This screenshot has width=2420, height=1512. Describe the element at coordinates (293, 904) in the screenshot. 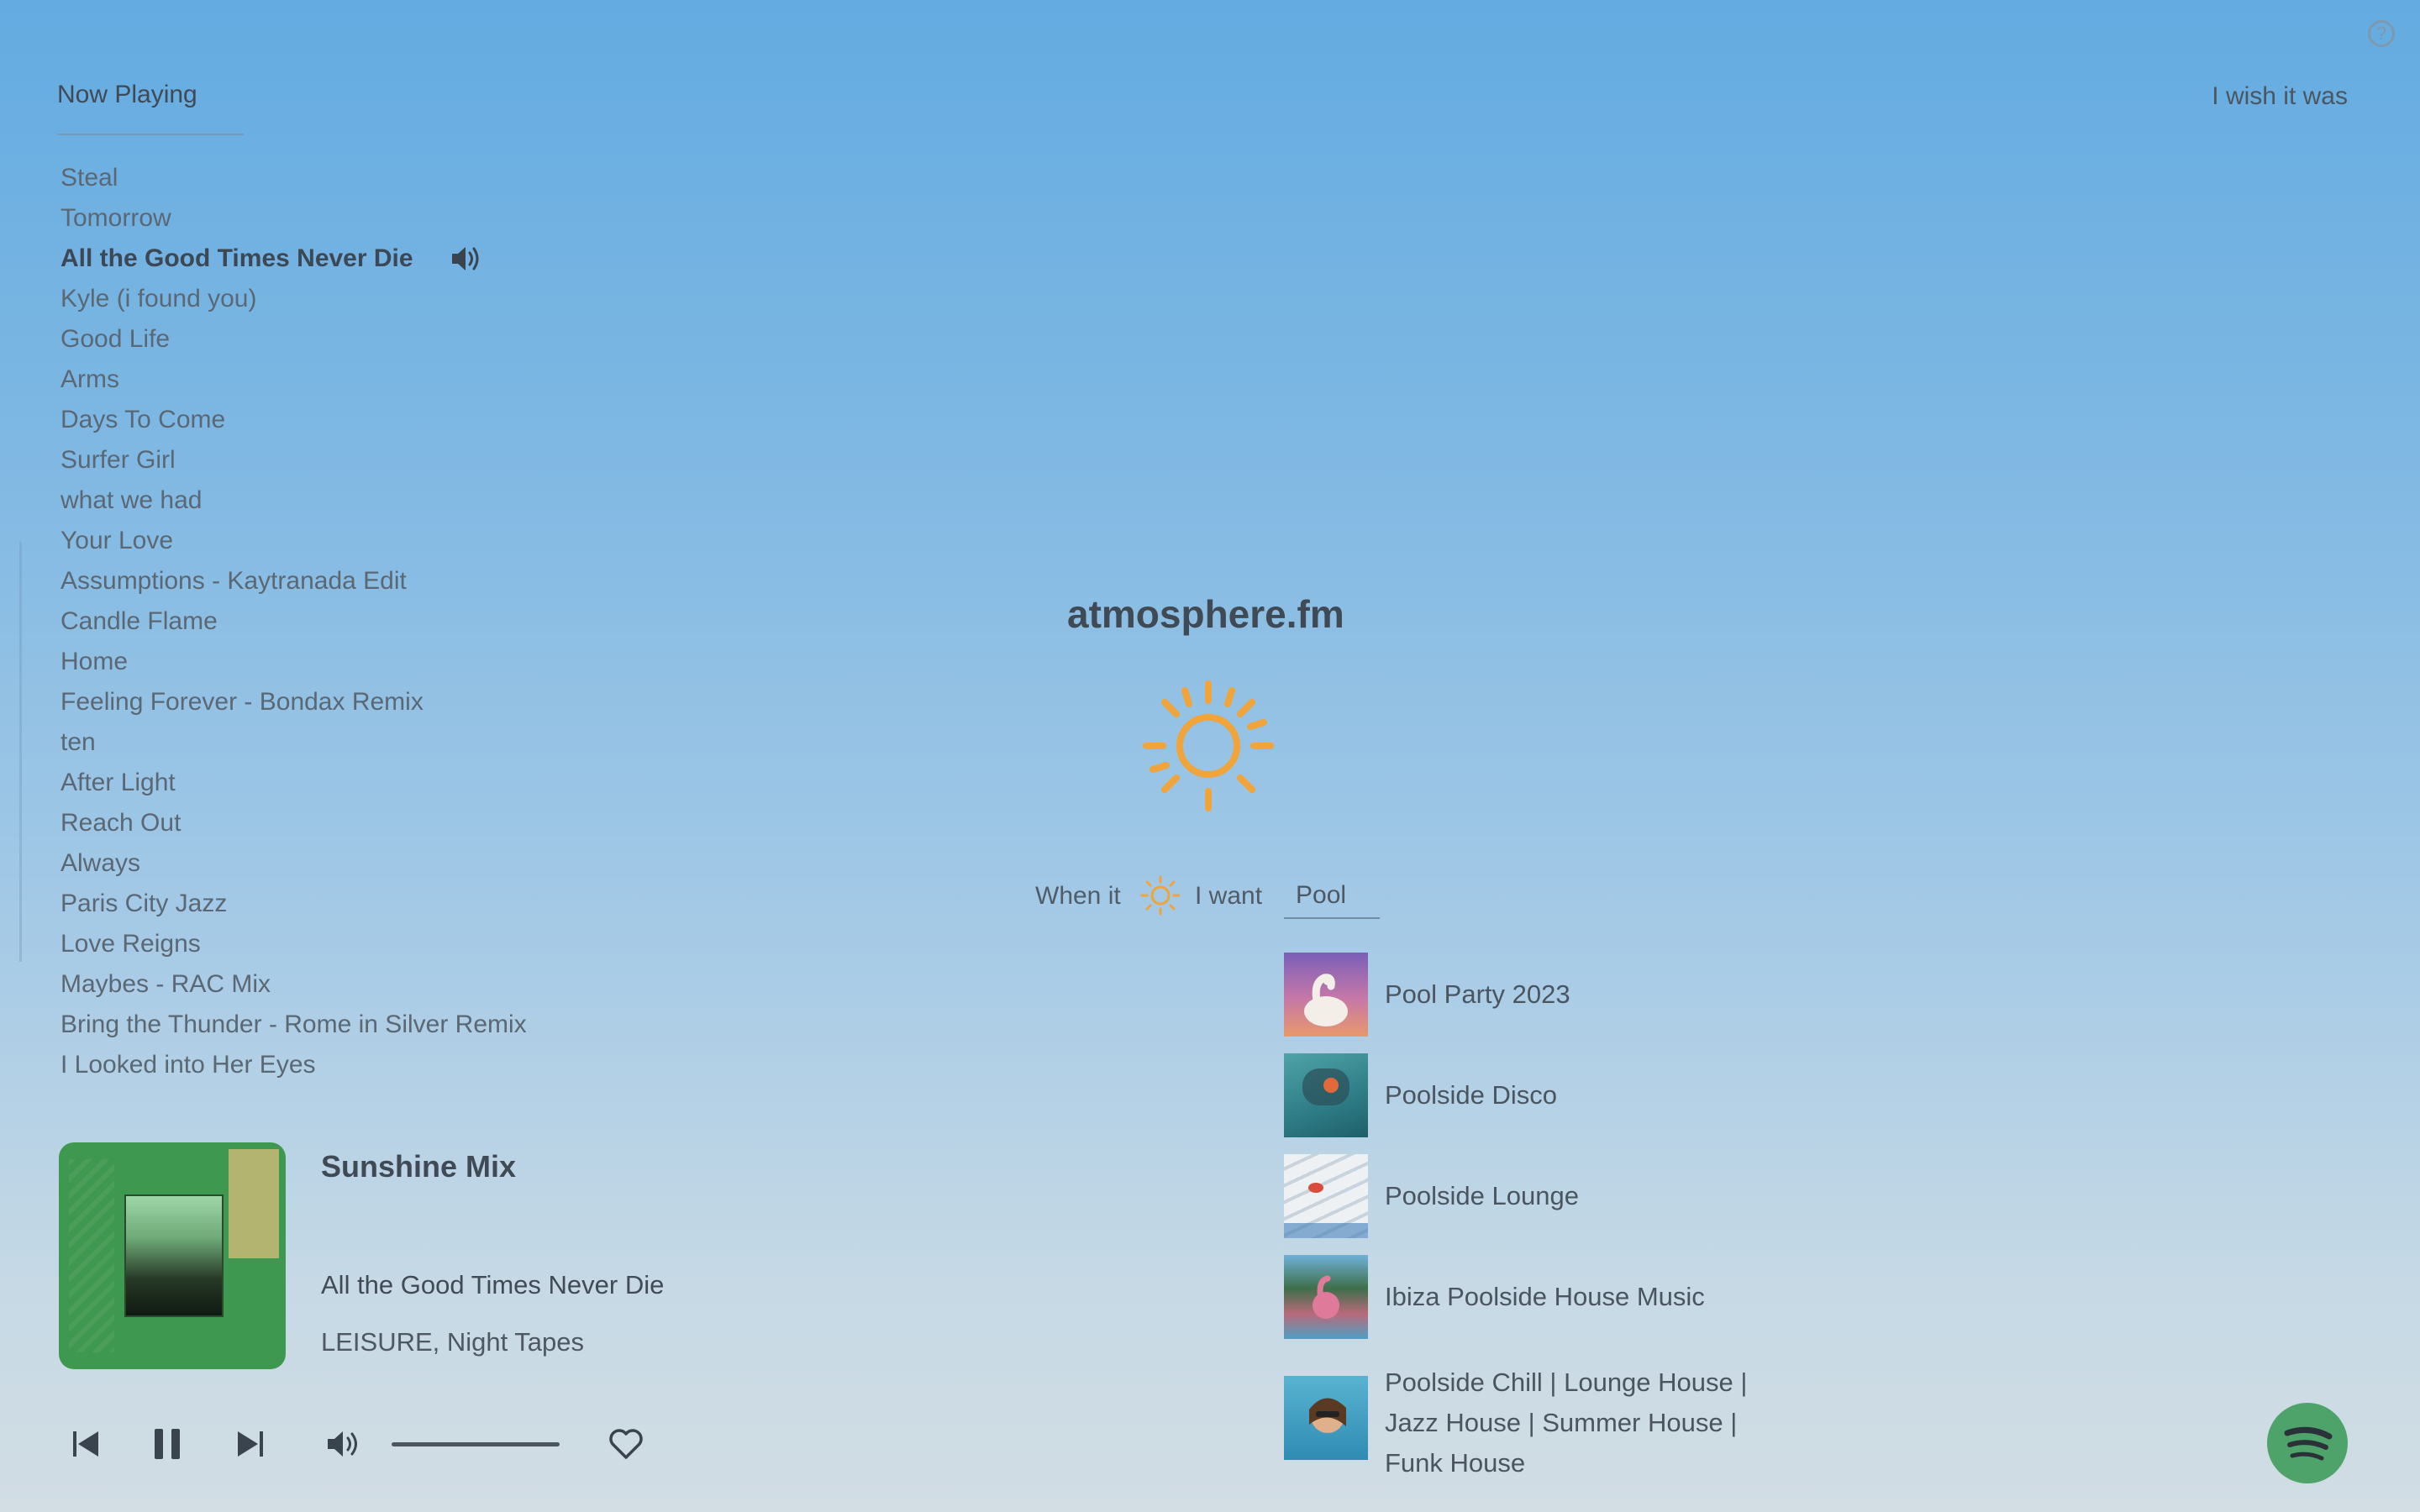

I see `track-item: Paris City Jazz` at that location.